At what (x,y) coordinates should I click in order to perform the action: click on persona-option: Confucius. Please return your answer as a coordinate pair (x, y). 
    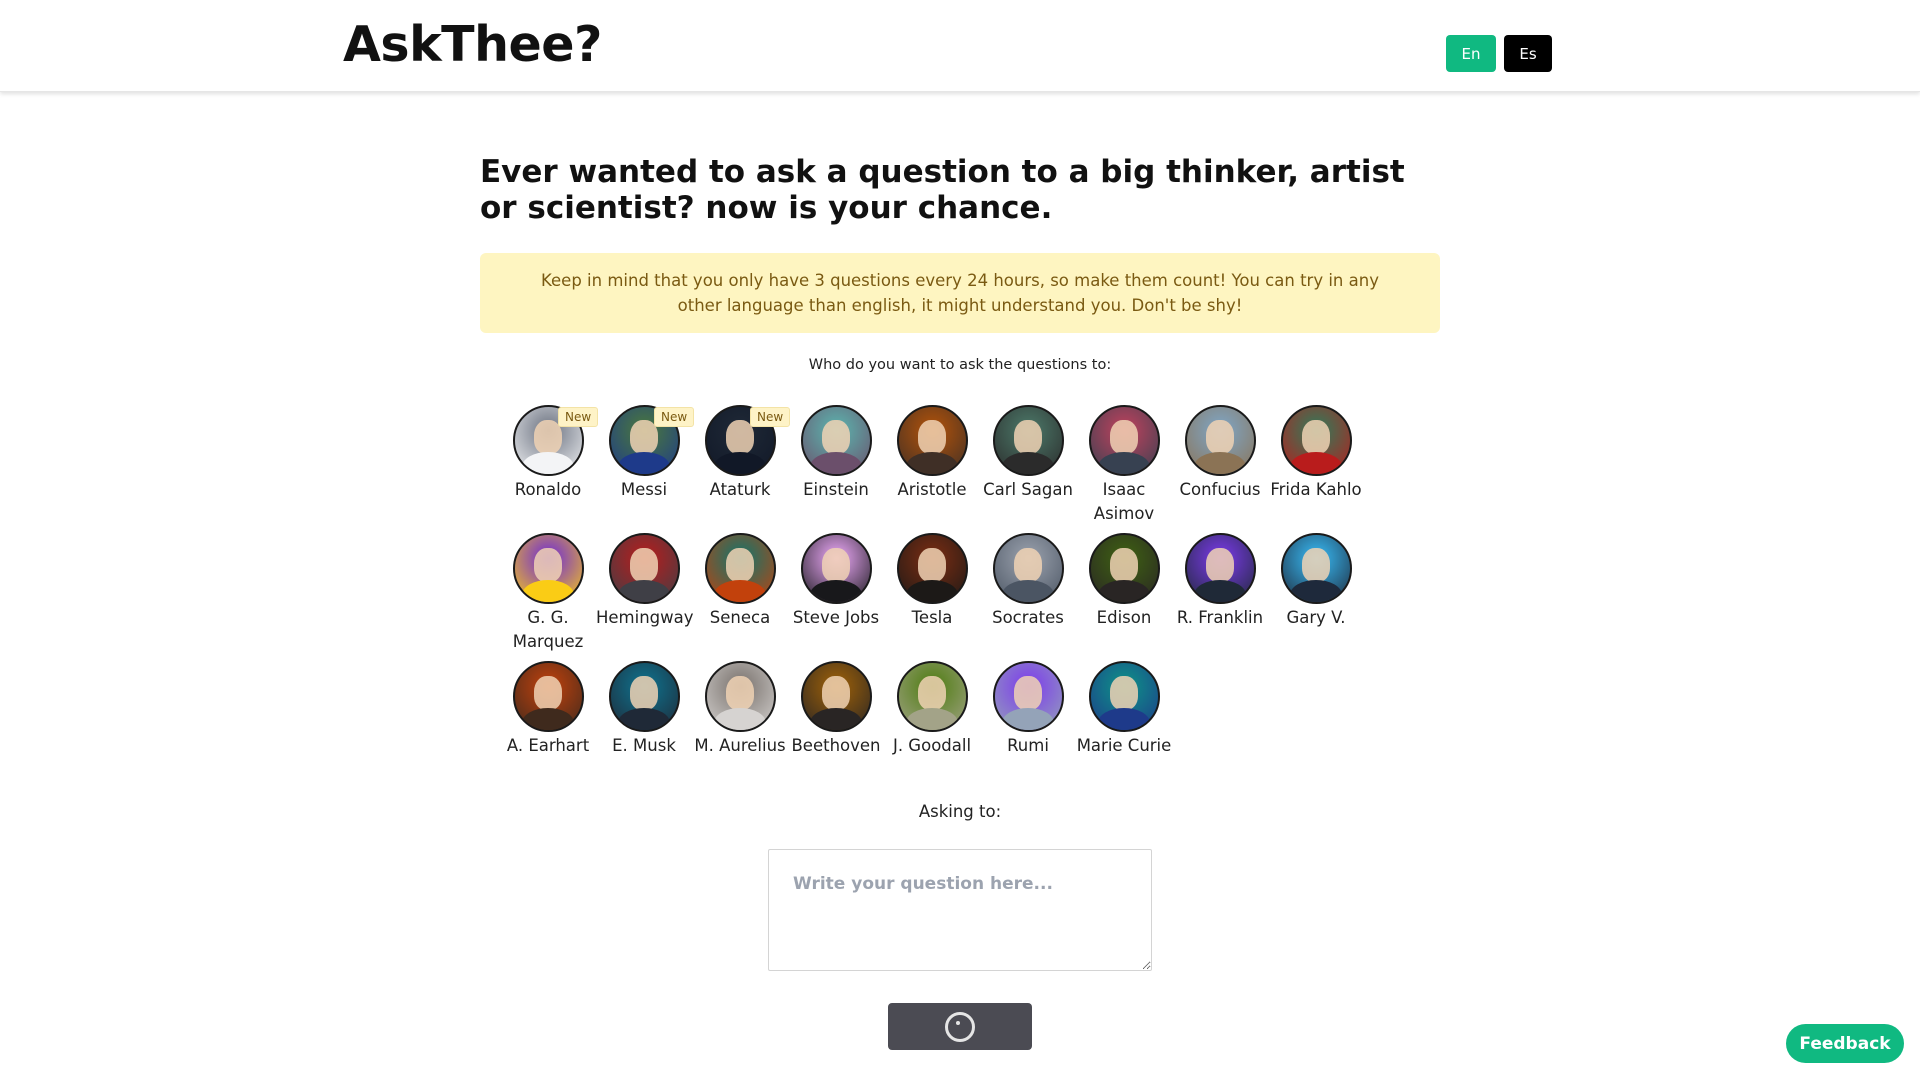
    Looking at the image, I should click on (1220, 453).